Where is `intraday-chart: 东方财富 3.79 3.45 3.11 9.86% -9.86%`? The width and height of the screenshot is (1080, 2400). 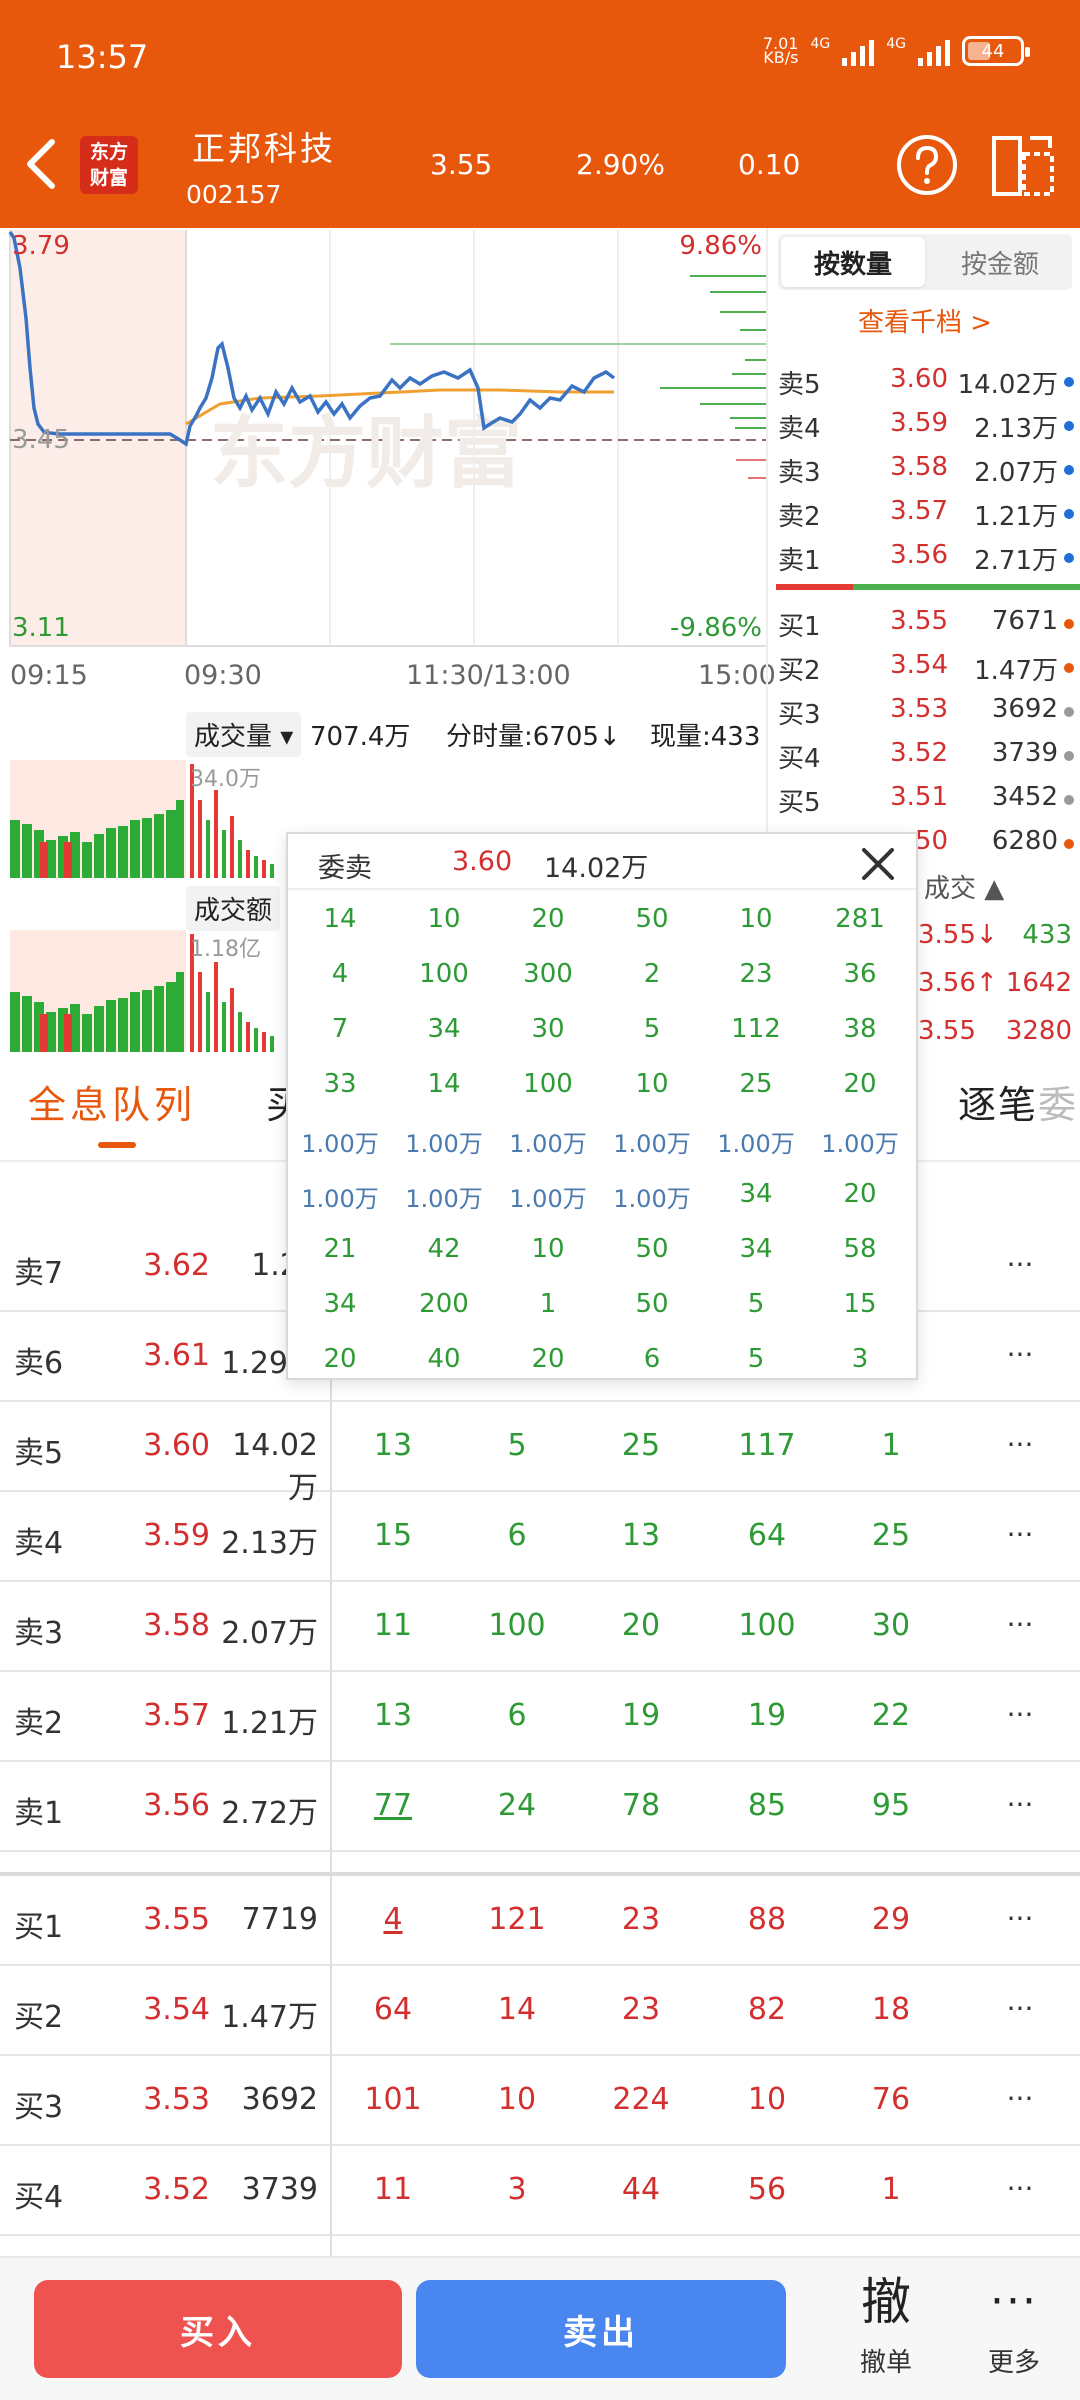 intraday-chart: 东方财富 3.79 3.45 3.11 9.86% -9.86% is located at coordinates (383, 438).